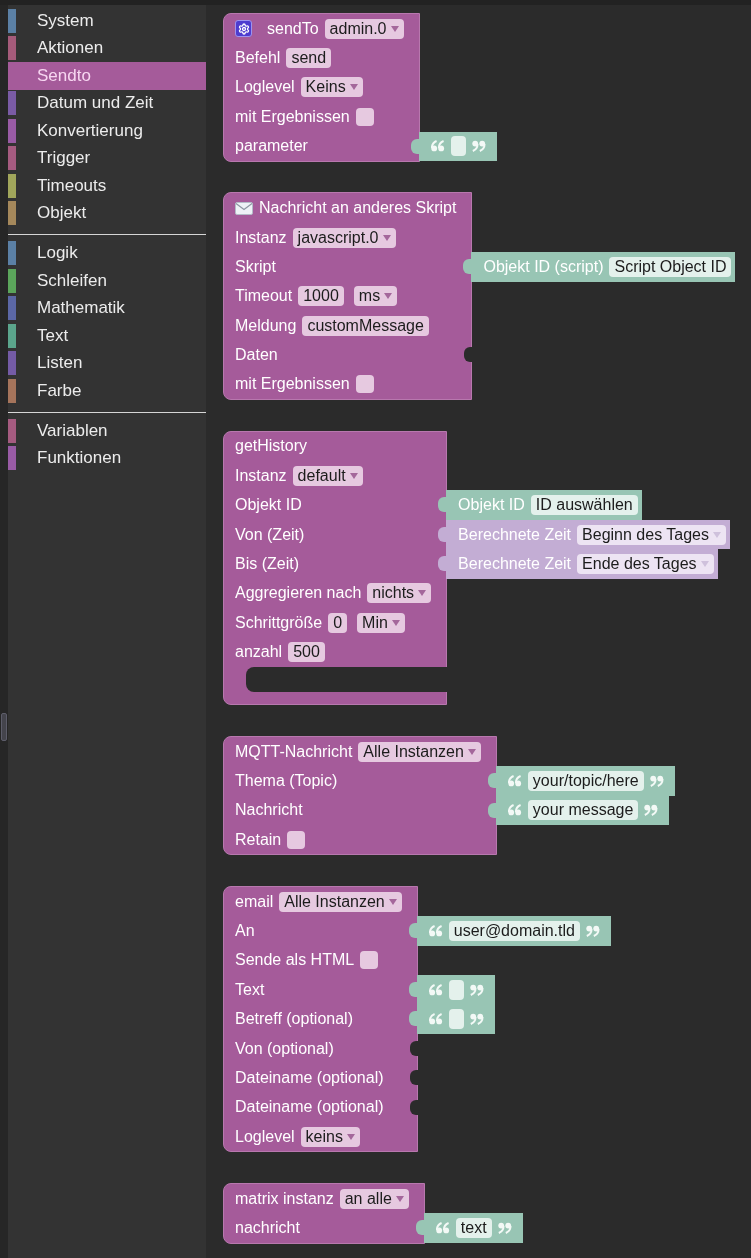 The height and width of the screenshot is (1258, 751). I want to click on category-item: Datum und Zeit, so click(107, 103).